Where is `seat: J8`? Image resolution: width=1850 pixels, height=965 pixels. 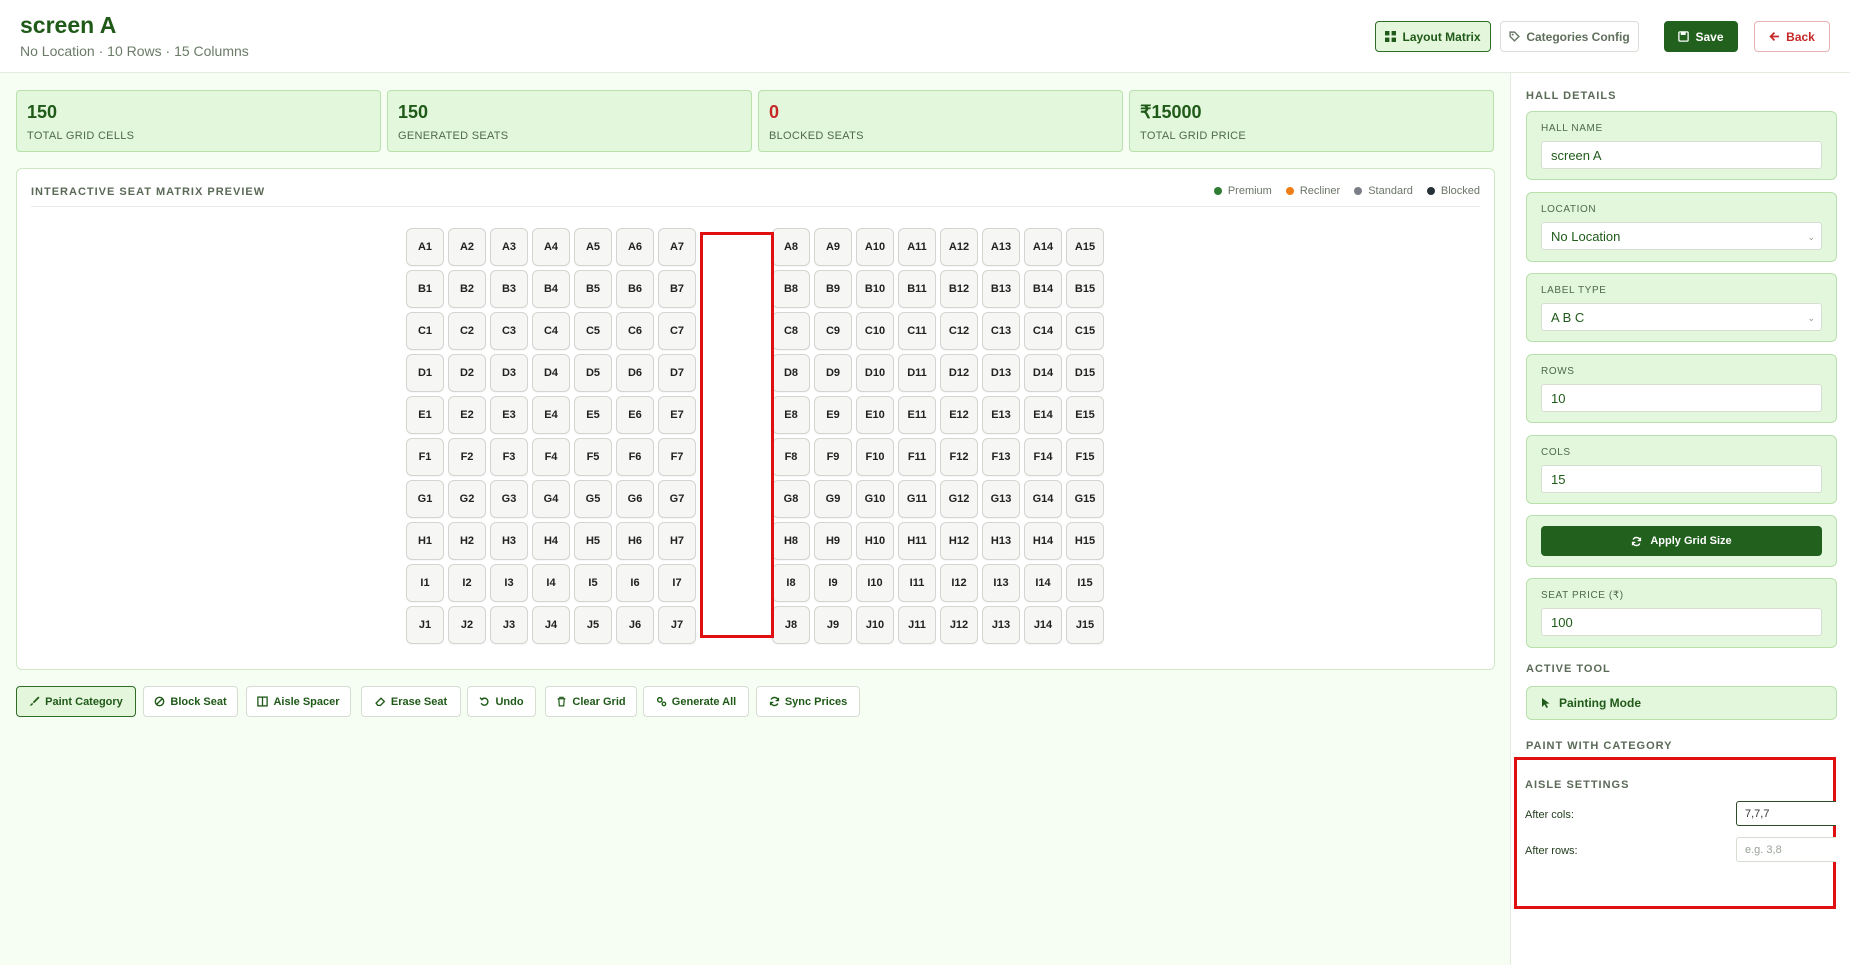 seat: J8 is located at coordinates (791, 625).